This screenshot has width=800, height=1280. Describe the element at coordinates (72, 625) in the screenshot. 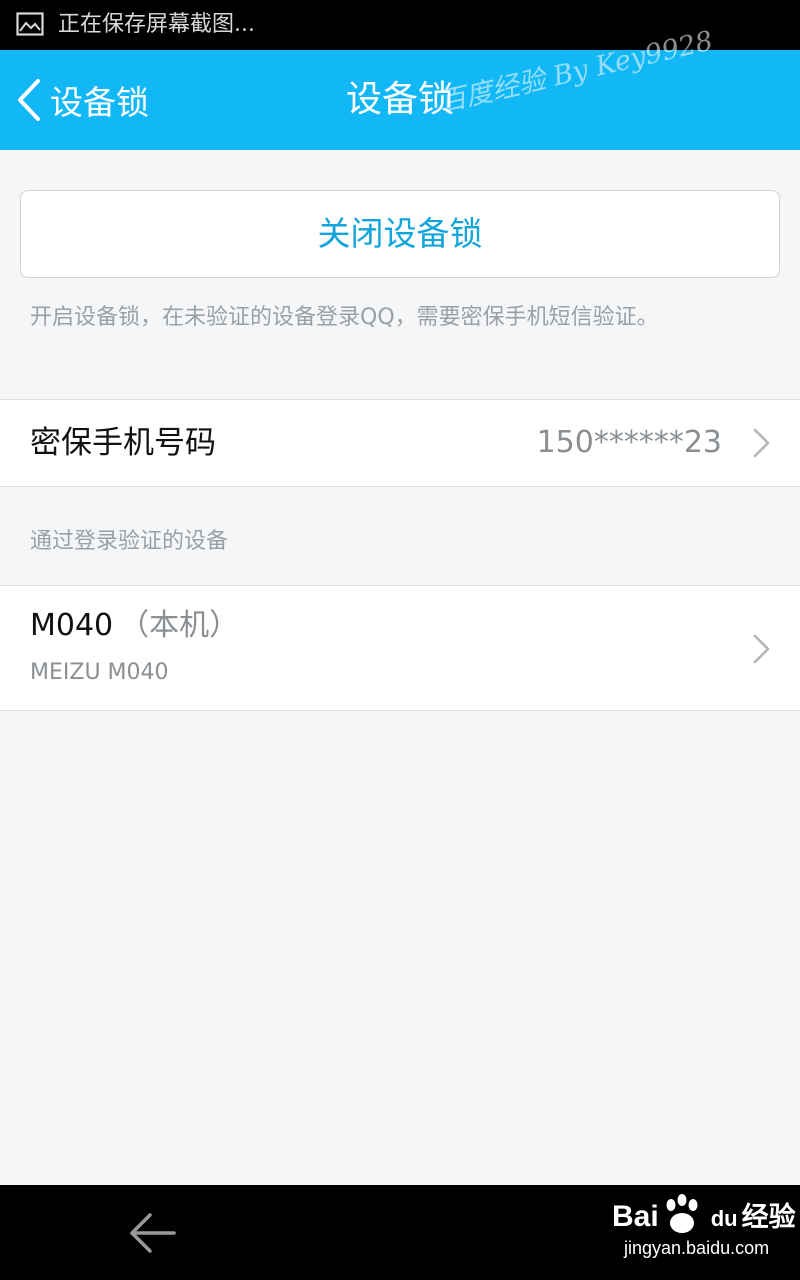

I see `device-name: M040` at that location.